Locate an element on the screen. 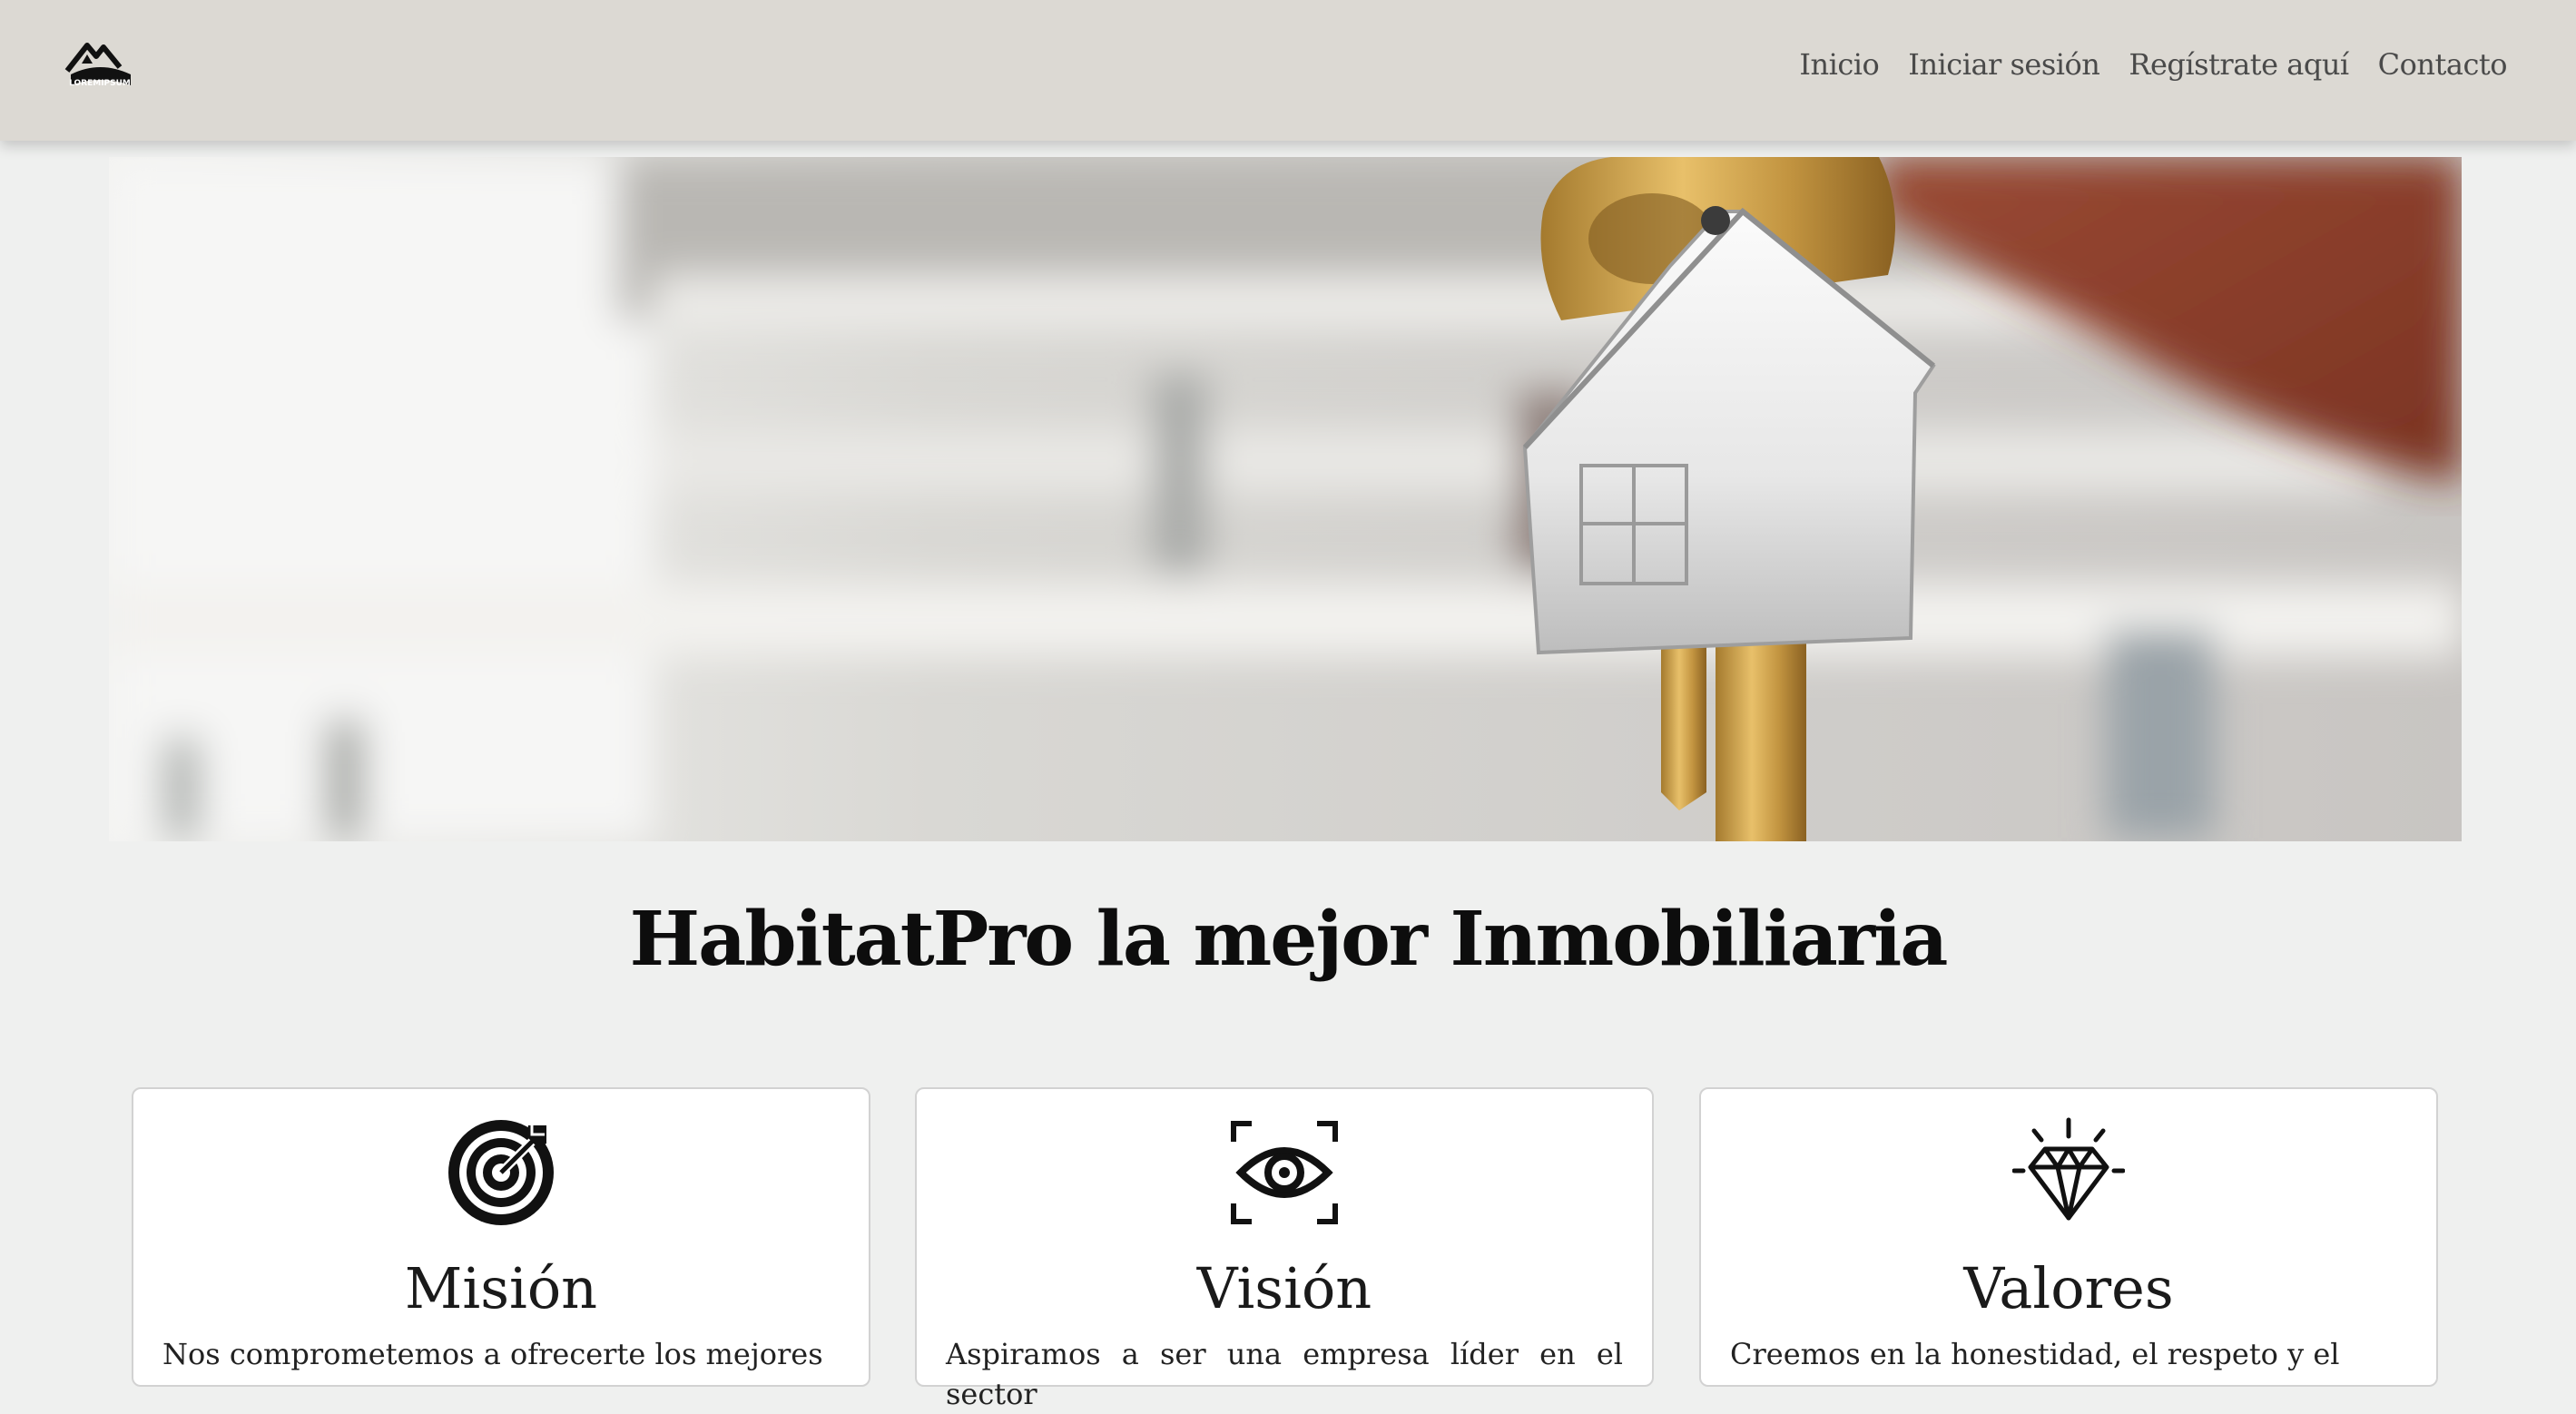 Image resolution: width=2576 pixels, height=1414 pixels. card-title: Visión is located at coordinates (1284, 1288).